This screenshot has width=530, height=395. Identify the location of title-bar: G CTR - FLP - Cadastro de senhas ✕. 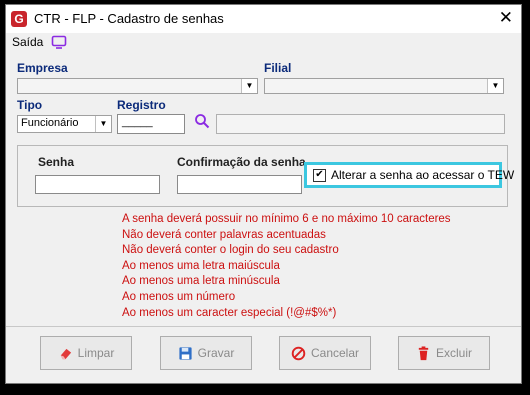
(263, 19).